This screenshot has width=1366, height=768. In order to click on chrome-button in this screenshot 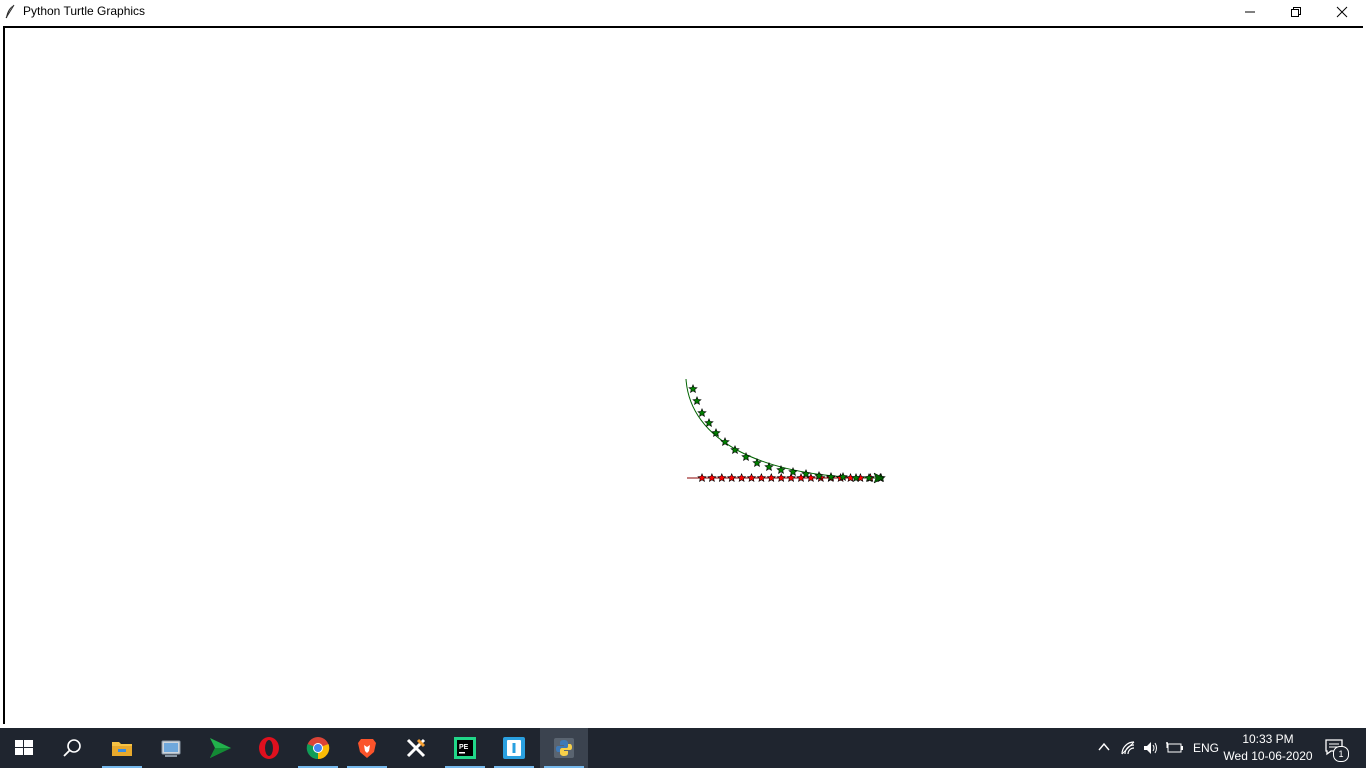, I will do `click(318, 748)`.